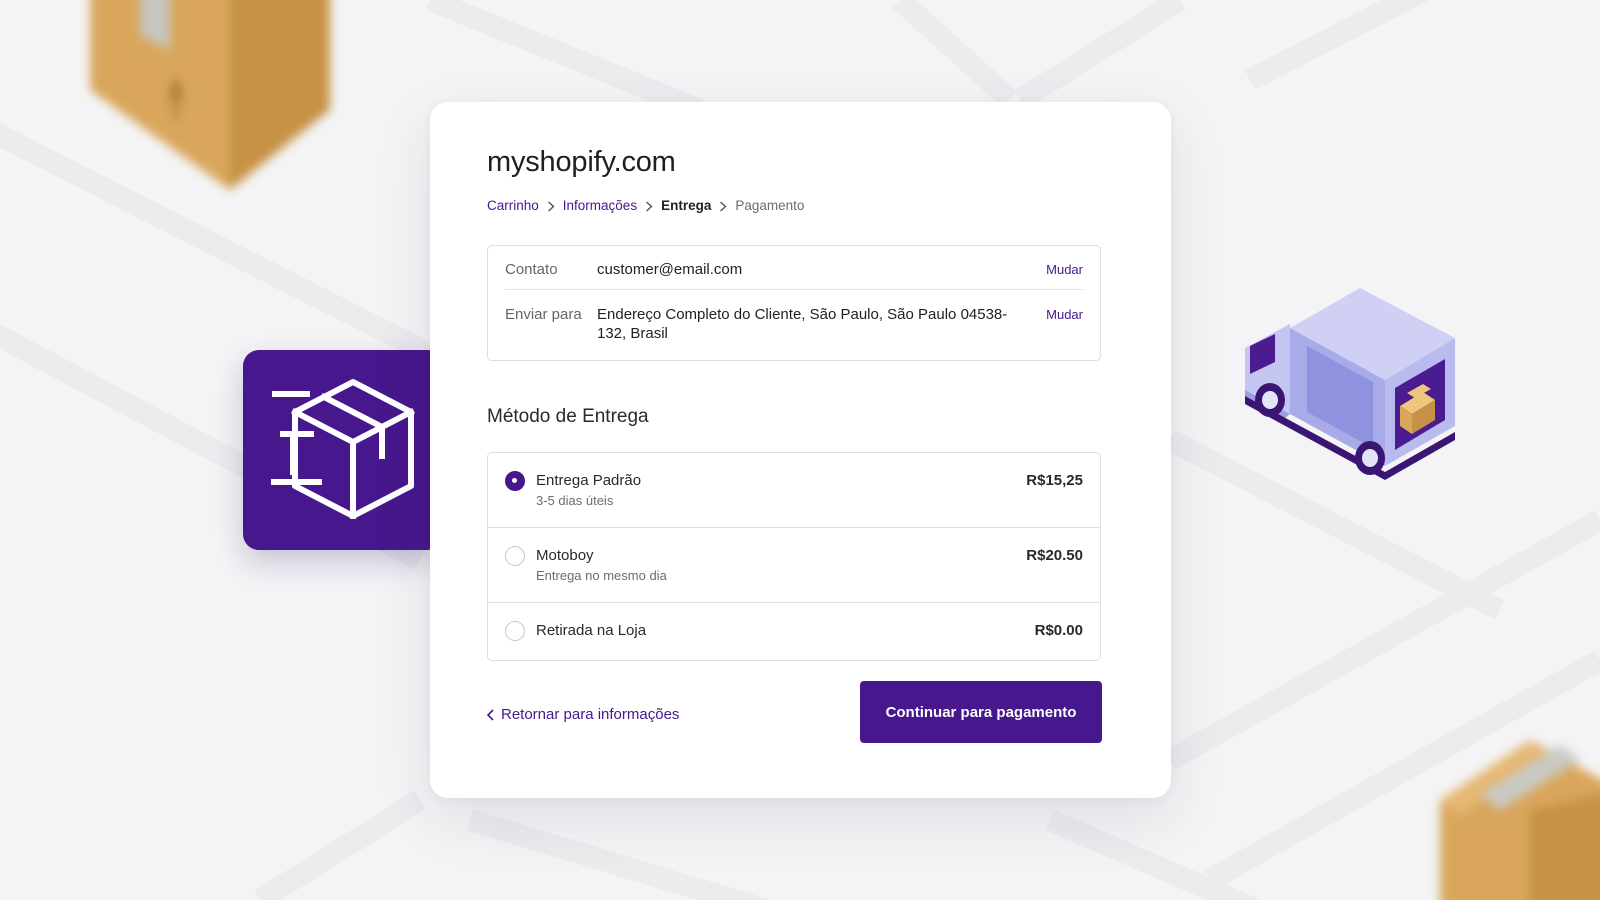 The width and height of the screenshot is (1600, 900). I want to click on option-price: R$20.50, so click(1054, 555).